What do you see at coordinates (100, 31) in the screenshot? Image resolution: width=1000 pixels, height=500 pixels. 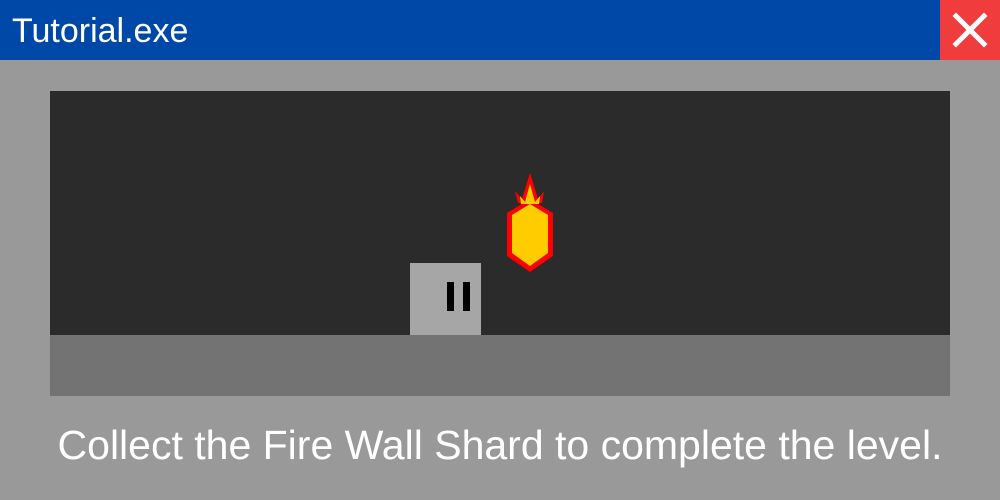 I see `window-title: Tutorial.exe` at bounding box center [100, 31].